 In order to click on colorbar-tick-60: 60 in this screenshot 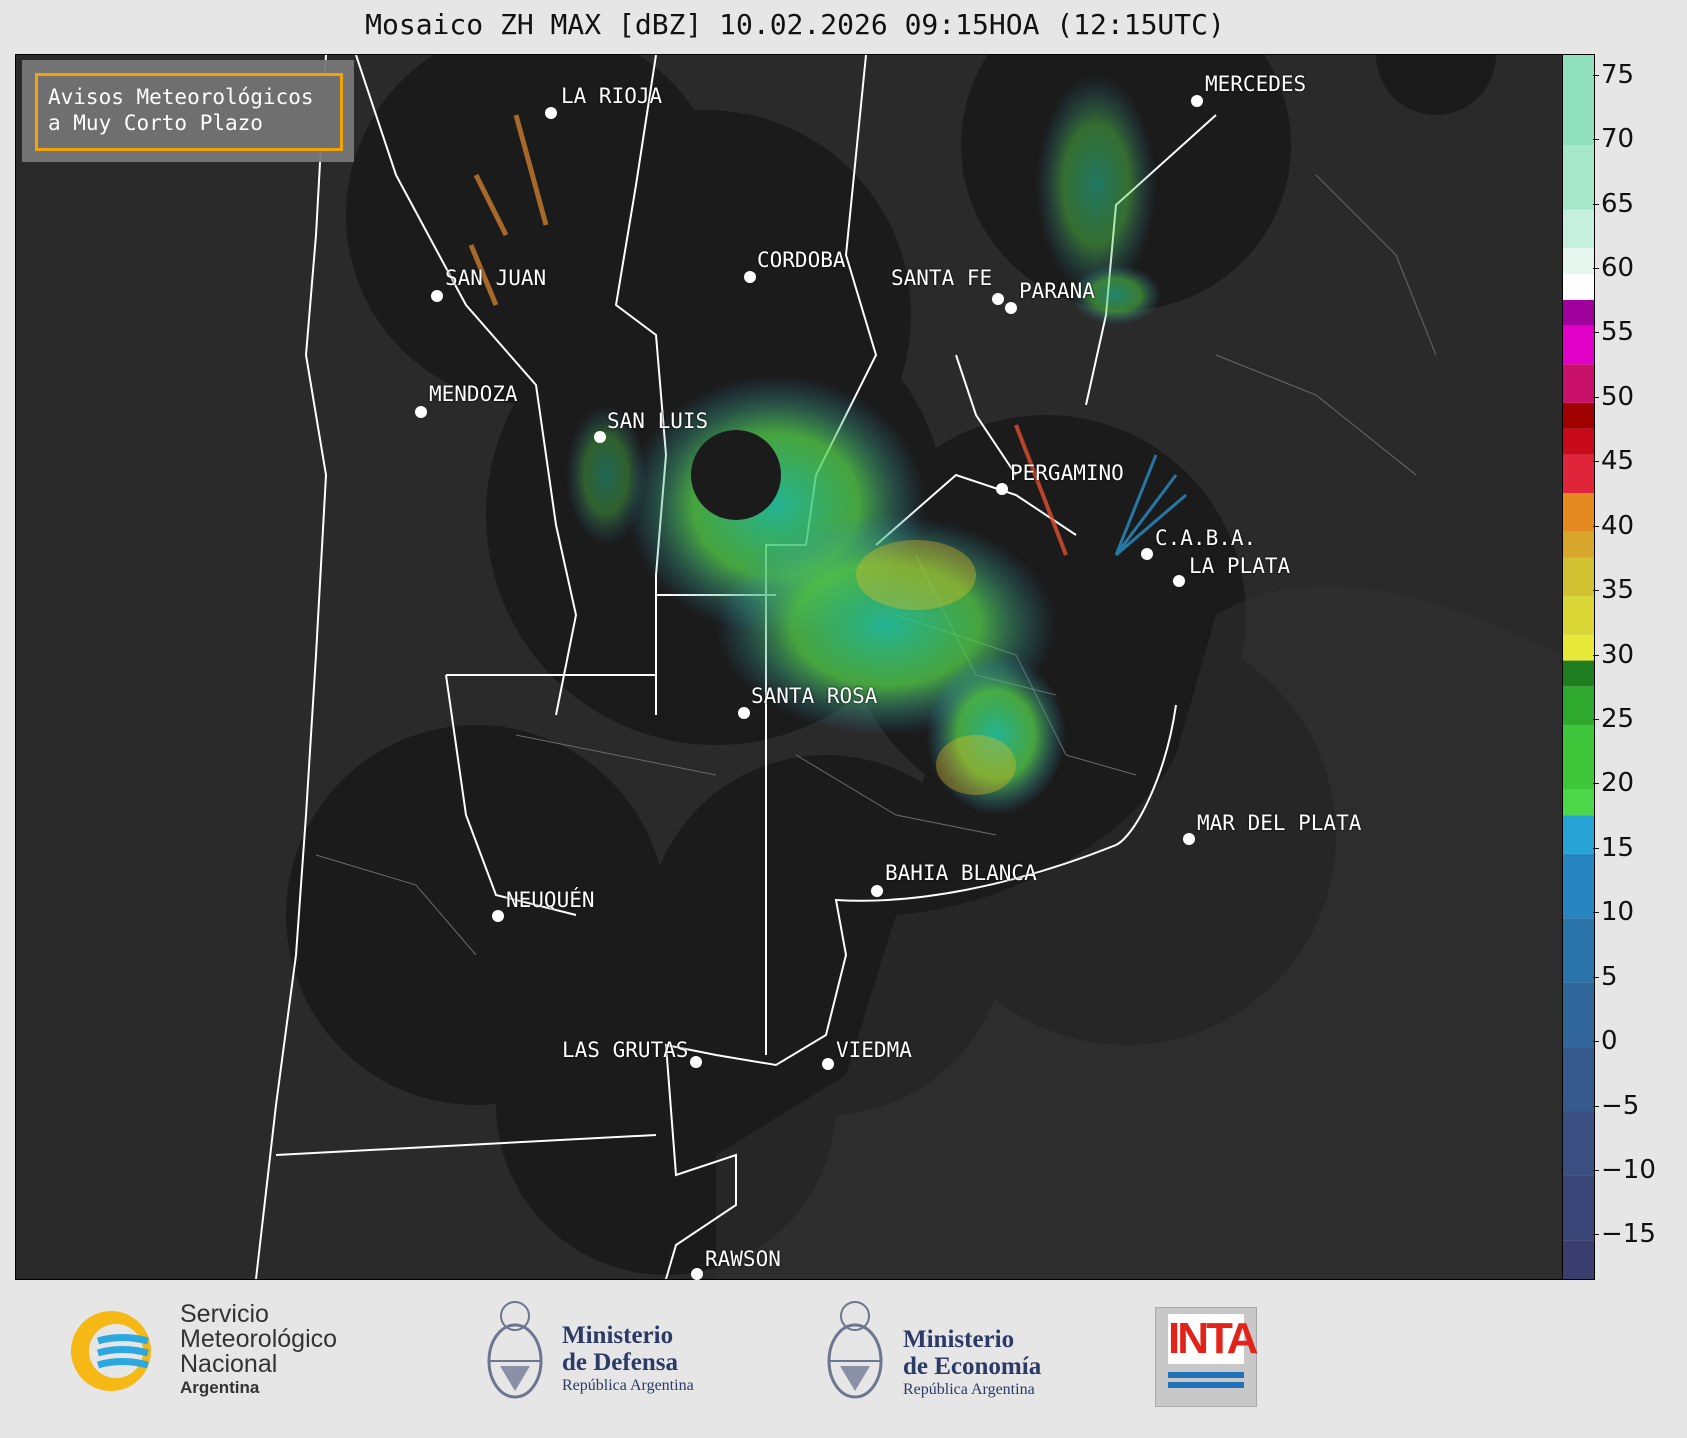, I will do `click(1613, 268)`.